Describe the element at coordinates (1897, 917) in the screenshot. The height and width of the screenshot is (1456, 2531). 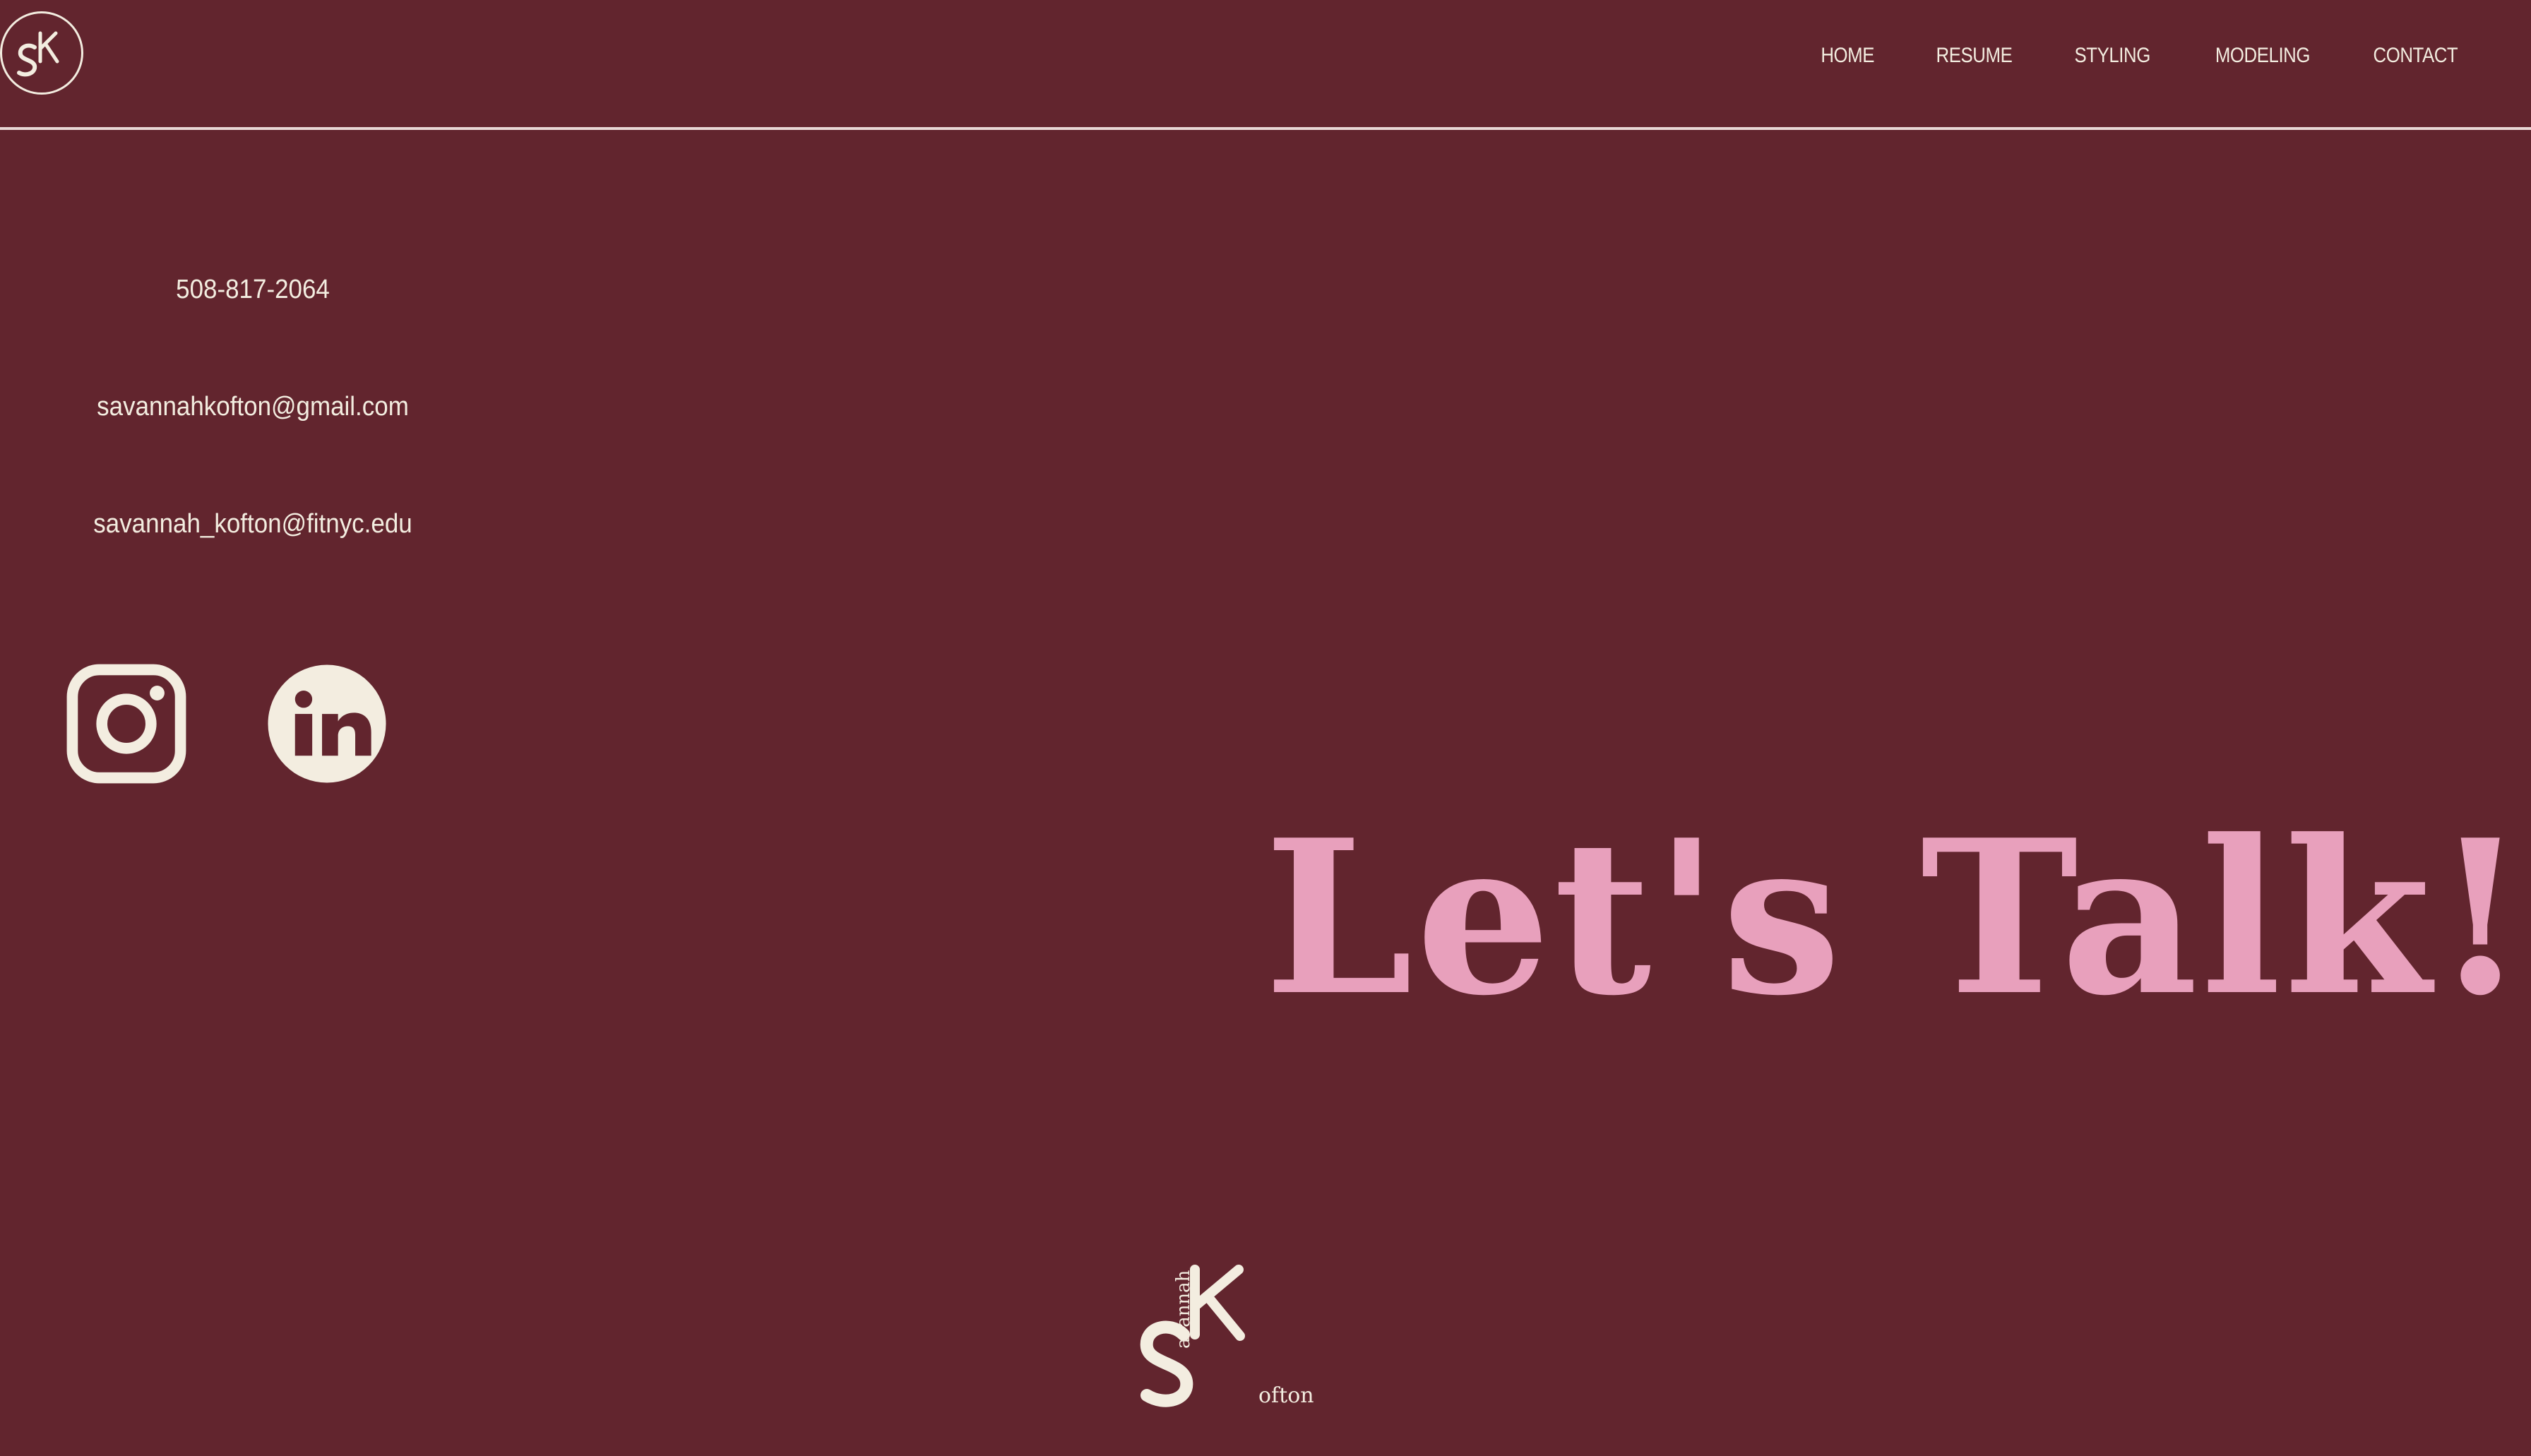
I see `lets-talk-headline: Let's Talk!` at that location.